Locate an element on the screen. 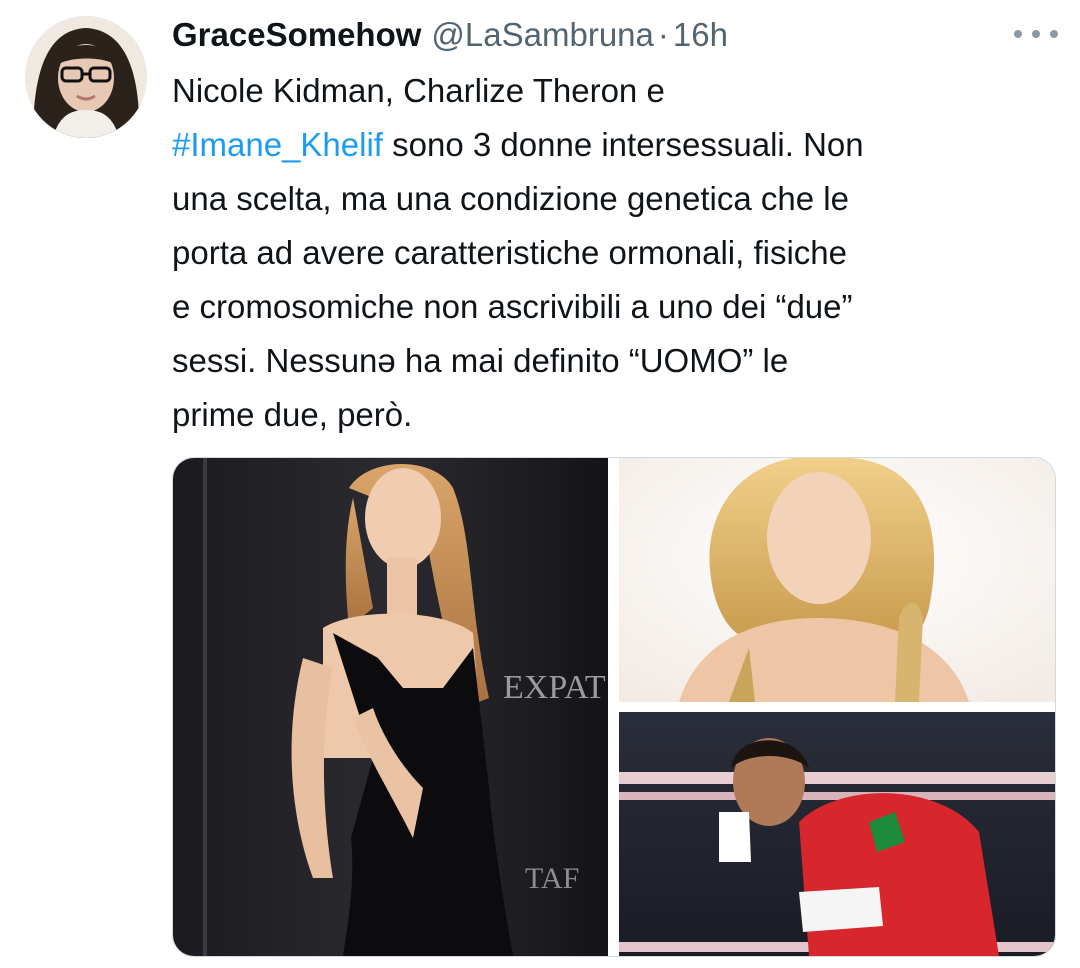 This screenshot has width=1080, height=968. tweet-text-line: Nicole Kidman, Charlize Theron e is located at coordinates (612, 91).